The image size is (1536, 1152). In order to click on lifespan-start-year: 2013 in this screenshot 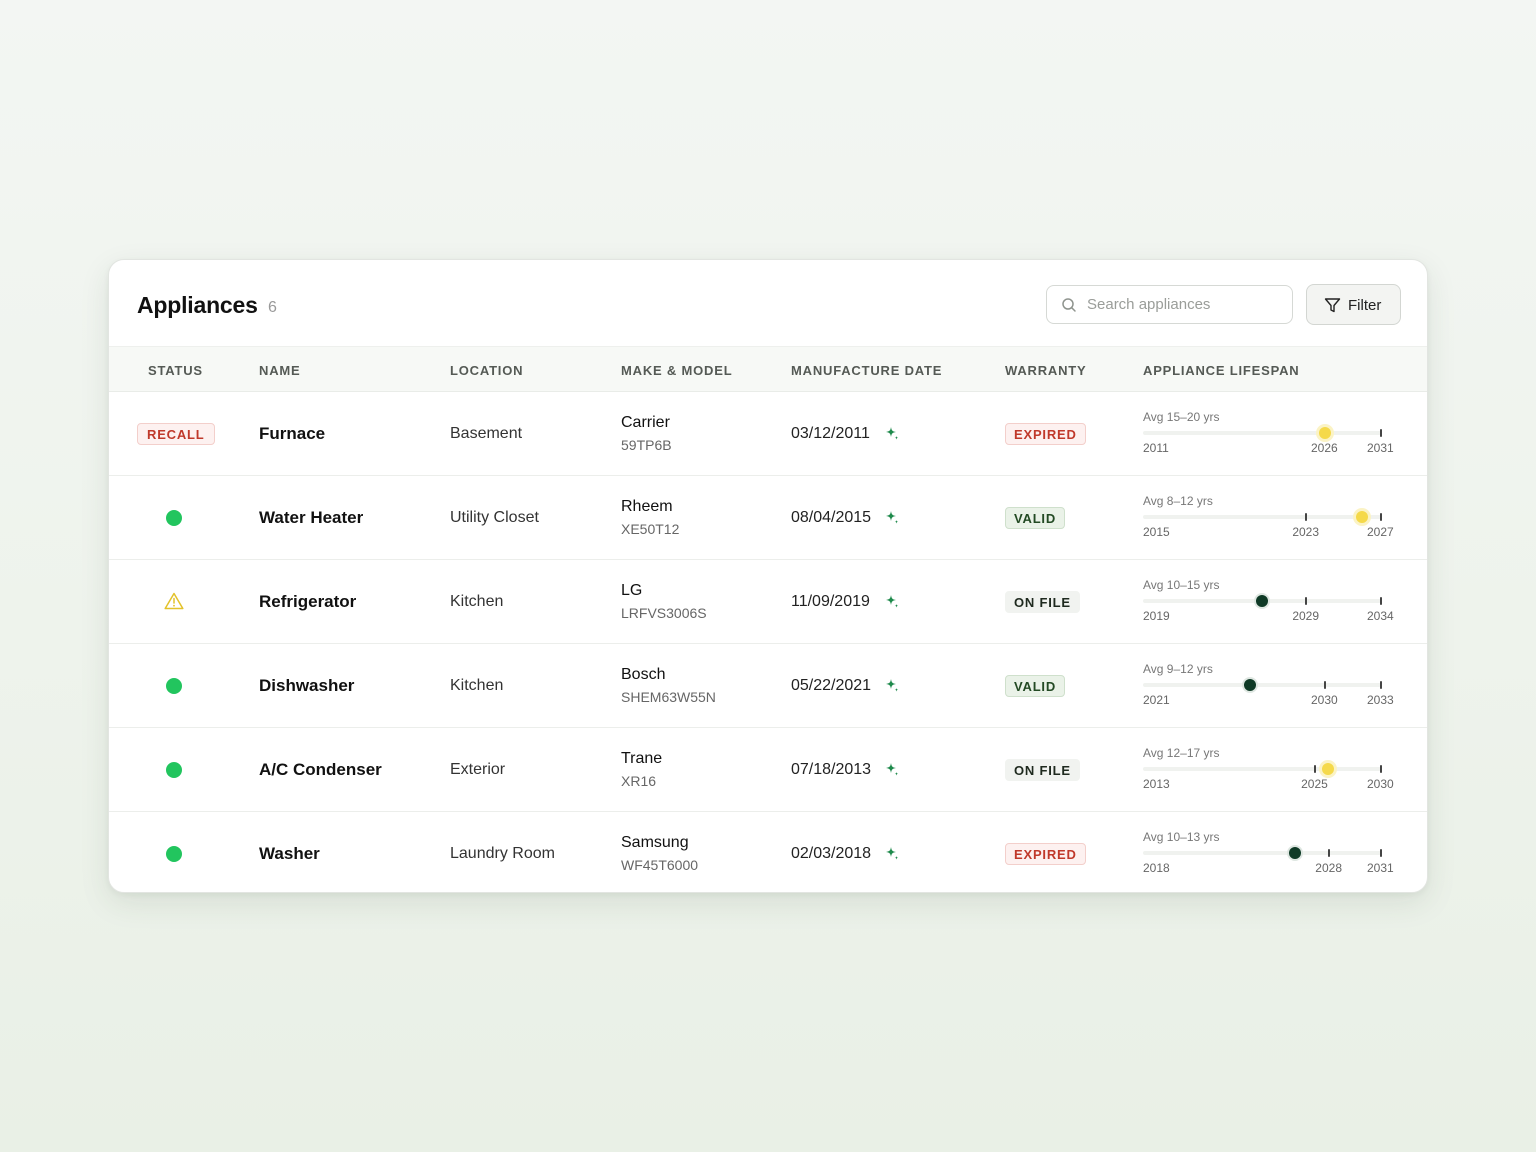, I will do `click(1156, 784)`.